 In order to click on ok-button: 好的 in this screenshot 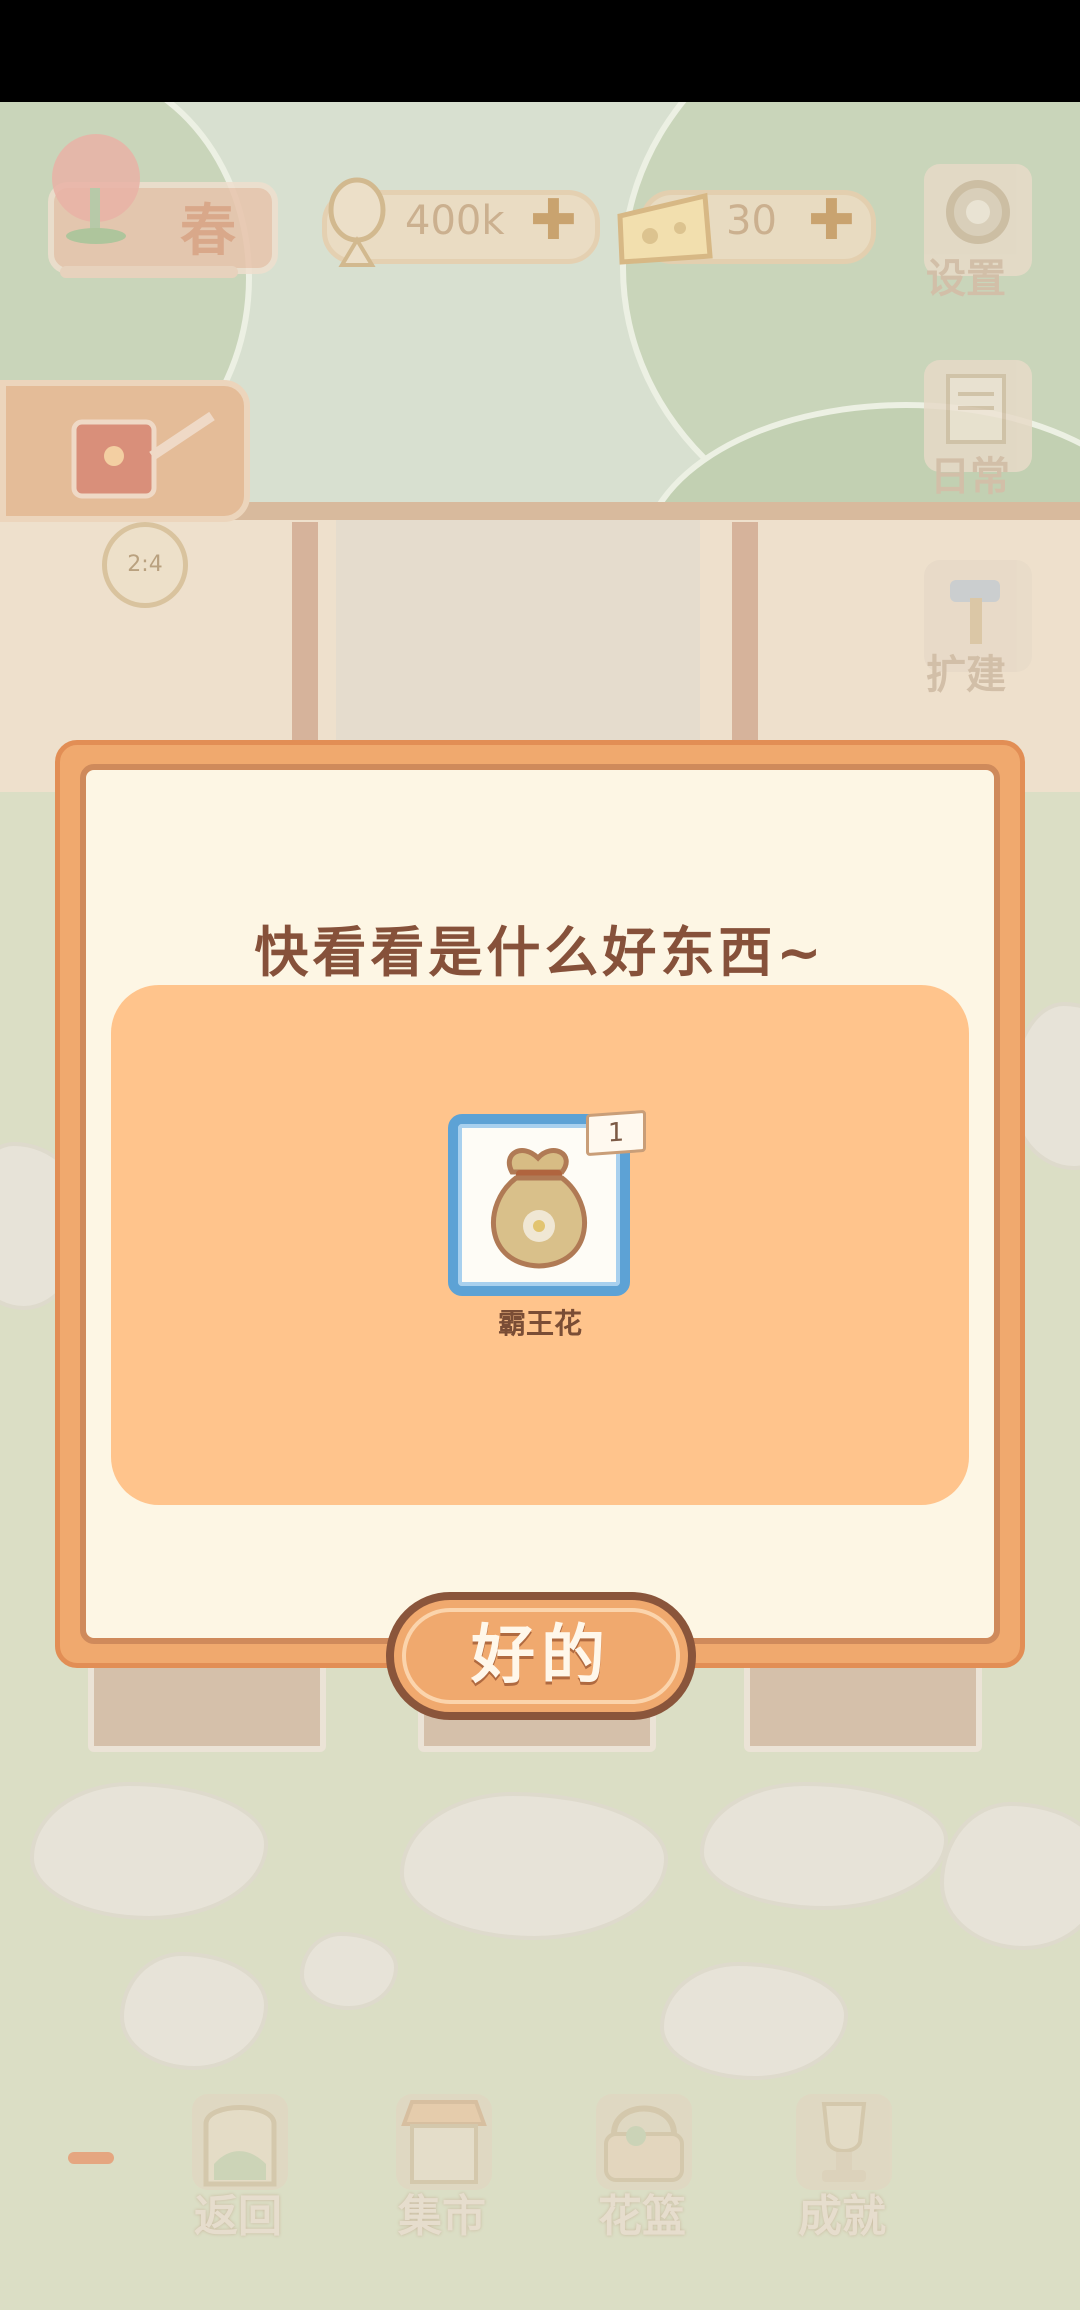, I will do `click(541, 1656)`.